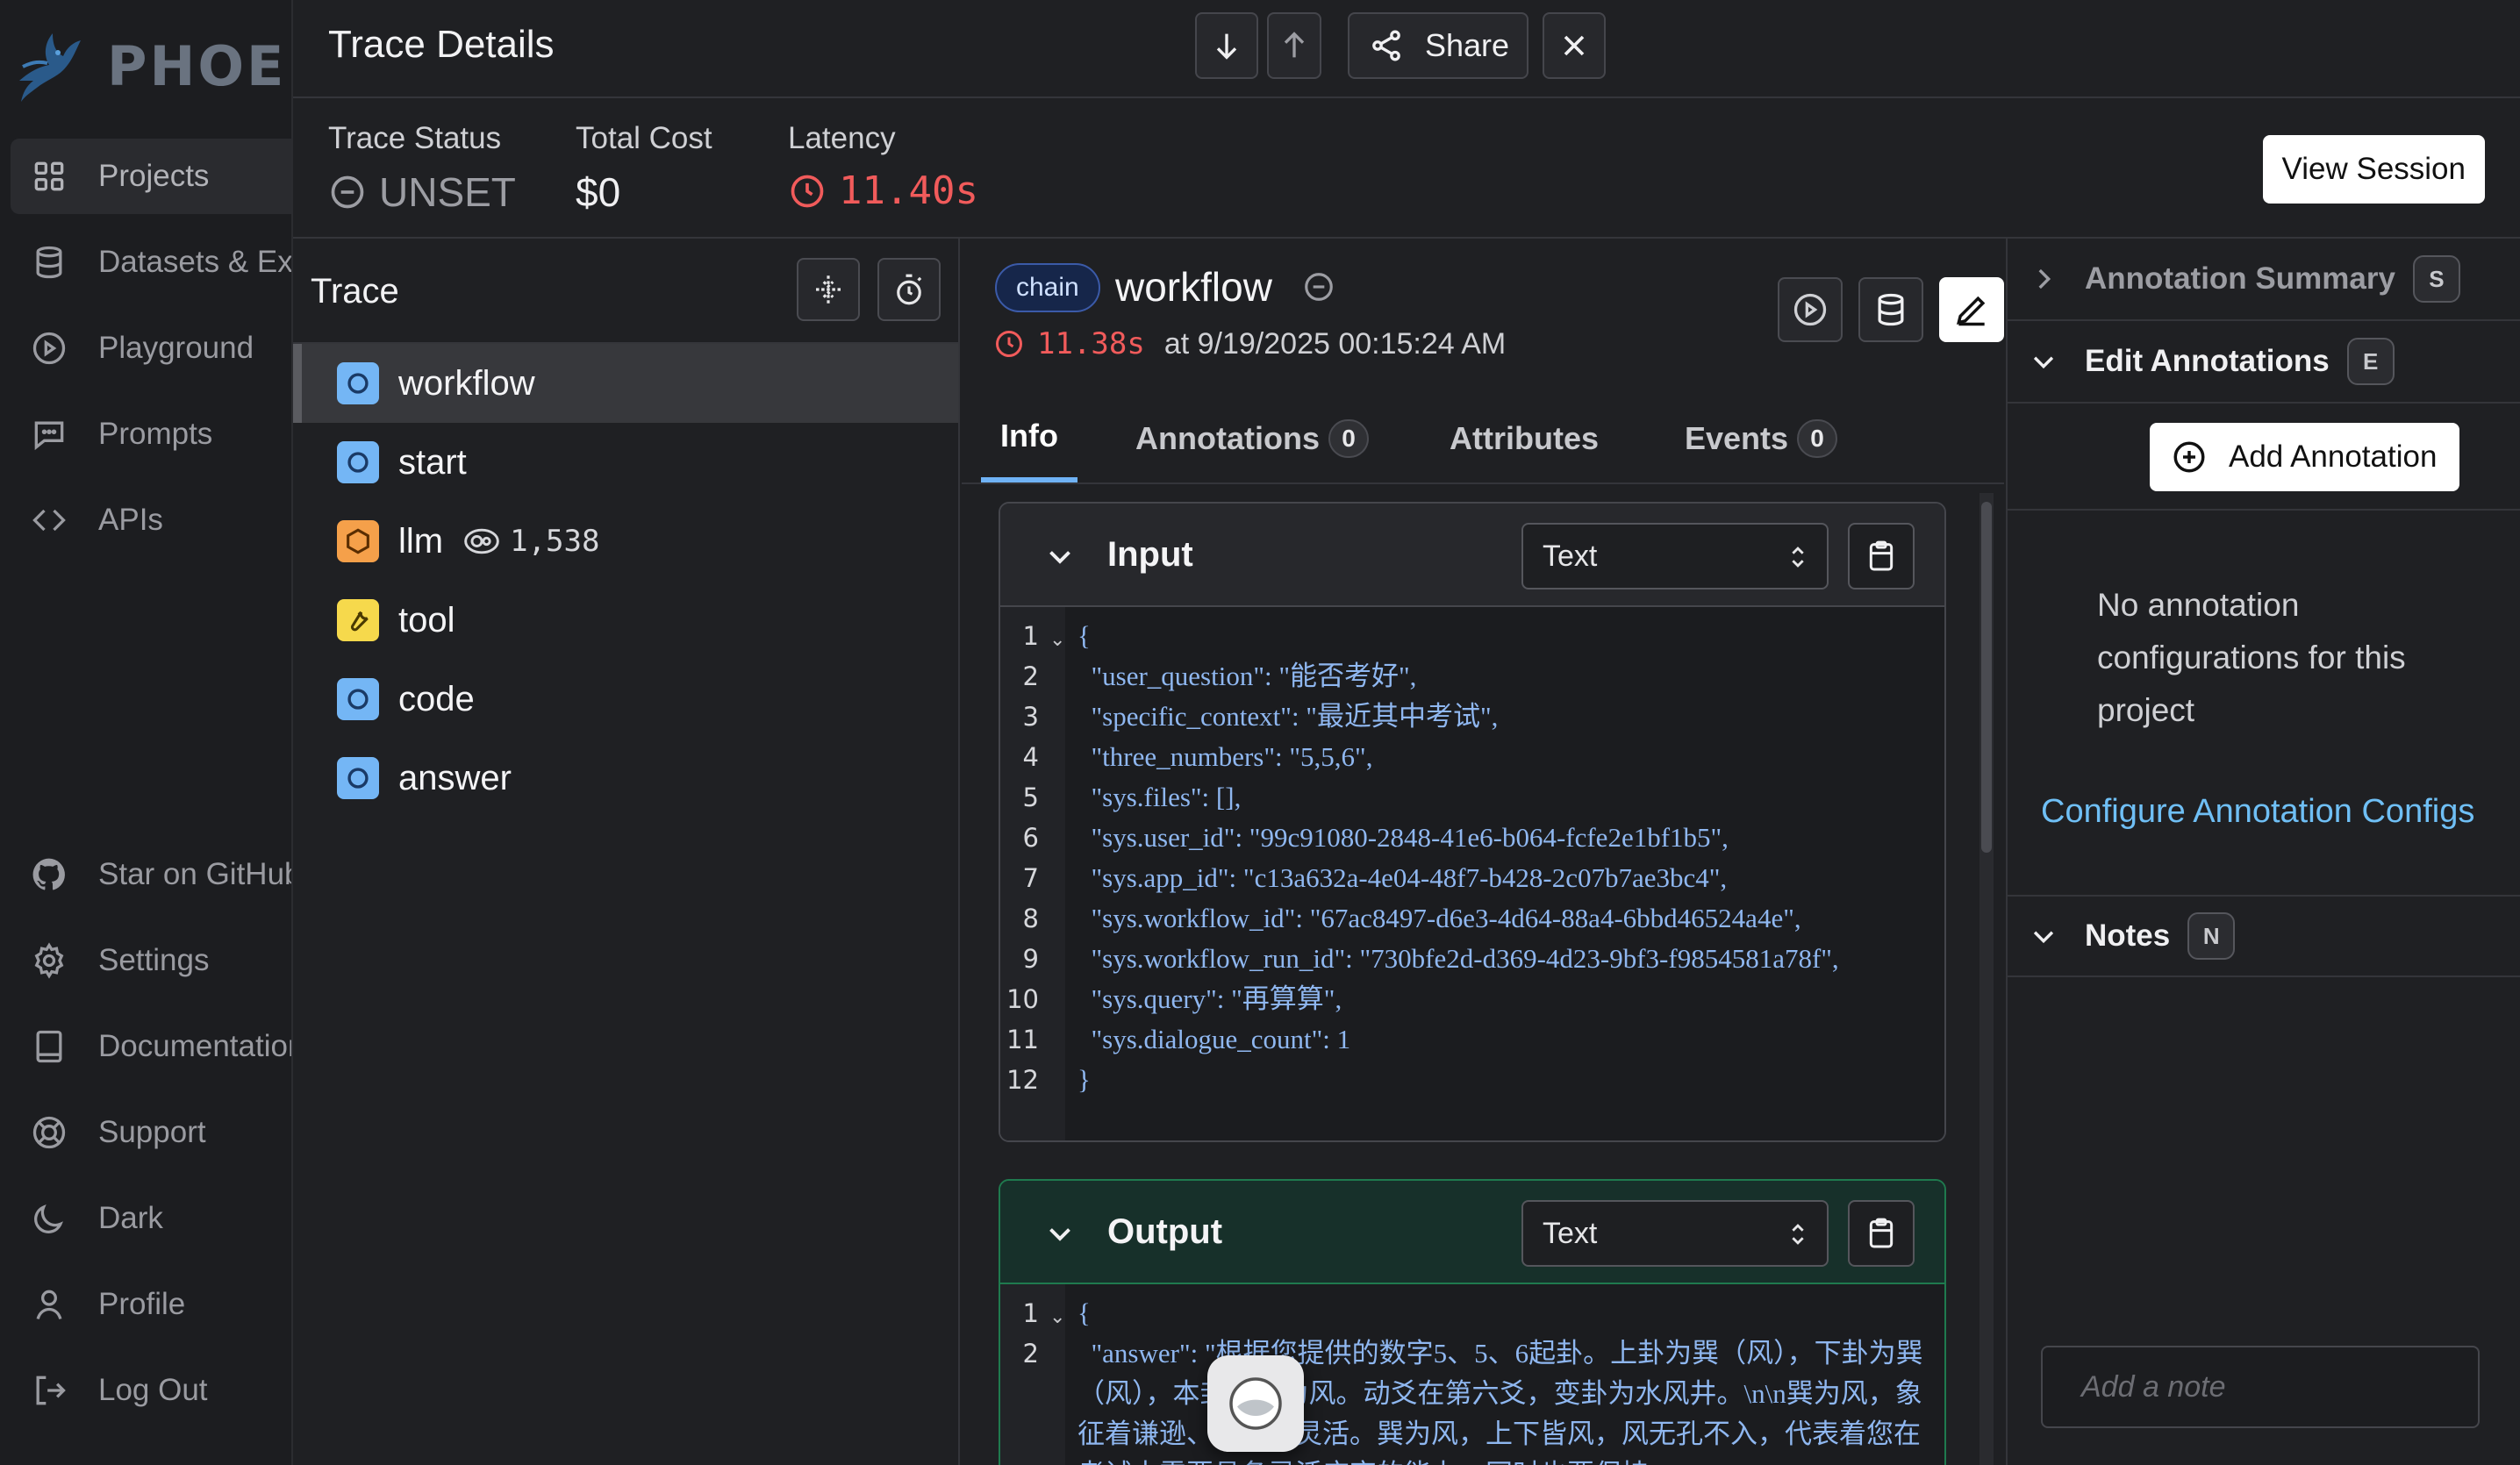 This screenshot has width=2520, height=1465. What do you see at coordinates (199, 65) in the screenshot?
I see `brand-name: PHOENIX` at bounding box center [199, 65].